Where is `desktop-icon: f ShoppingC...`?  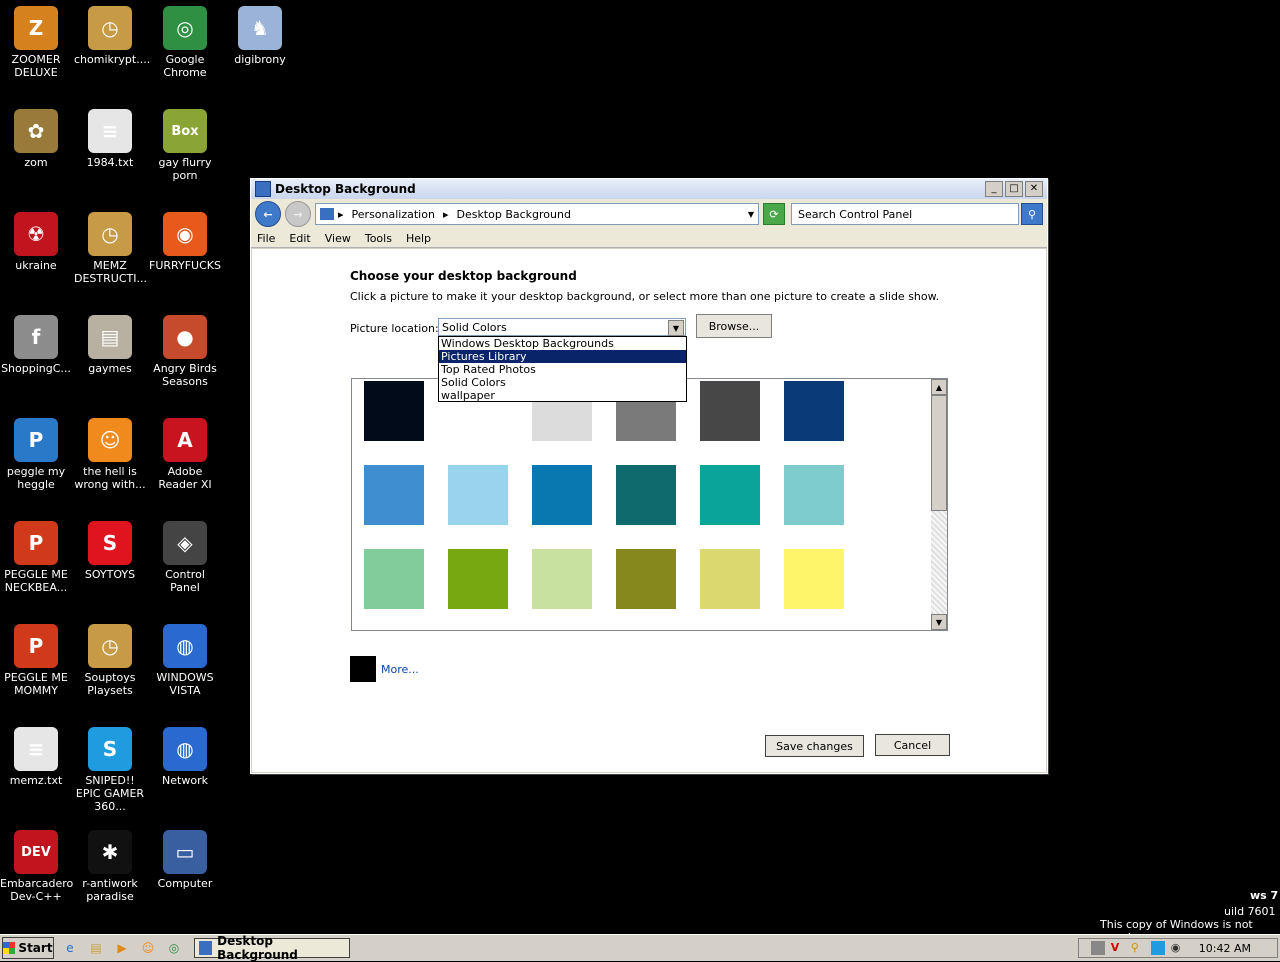
desktop-icon: f ShoppingC... is located at coordinates (36, 342).